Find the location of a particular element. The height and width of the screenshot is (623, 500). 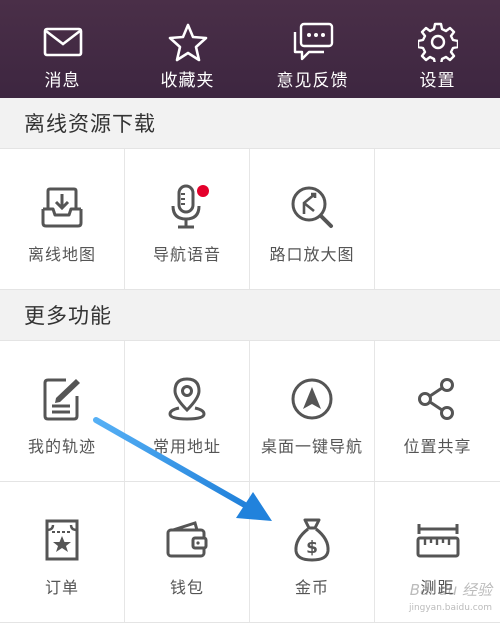

location-share-label: 位置共享 is located at coordinates (437, 446).